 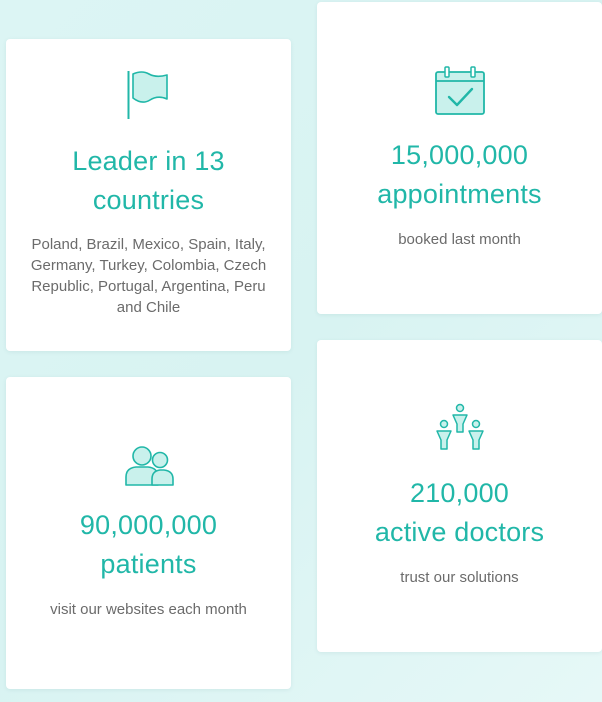 I want to click on stat-headline-line1: 90,000,000, so click(x=148, y=525).